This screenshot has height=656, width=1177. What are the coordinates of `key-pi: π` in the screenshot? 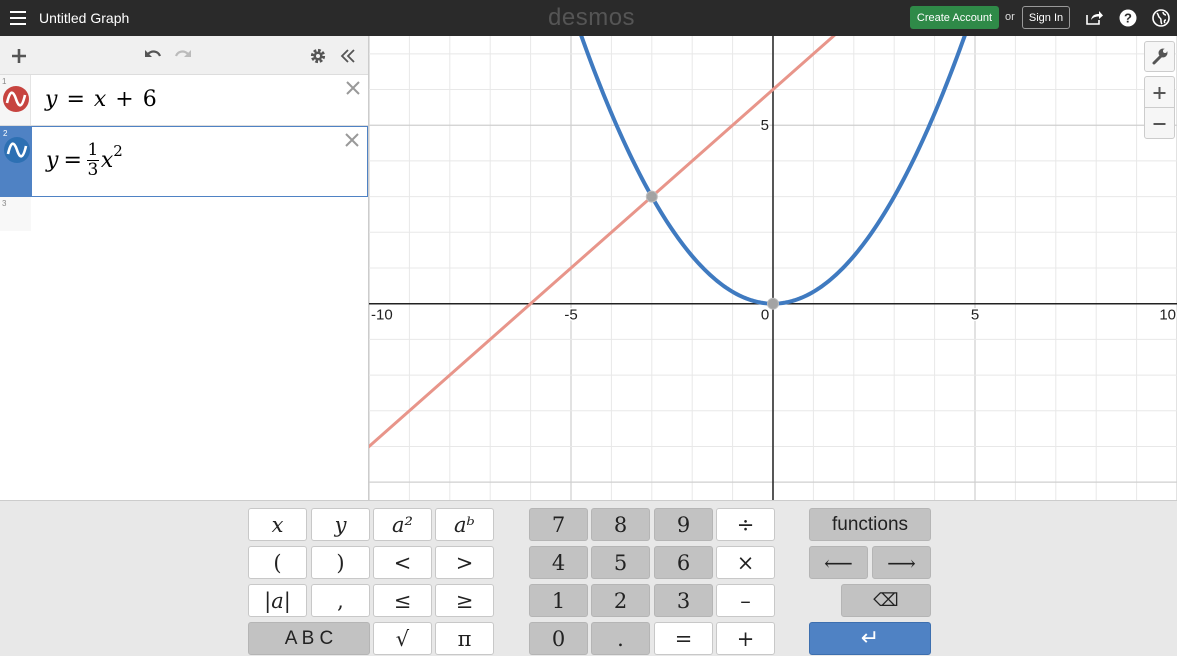 It's located at (464, 638).